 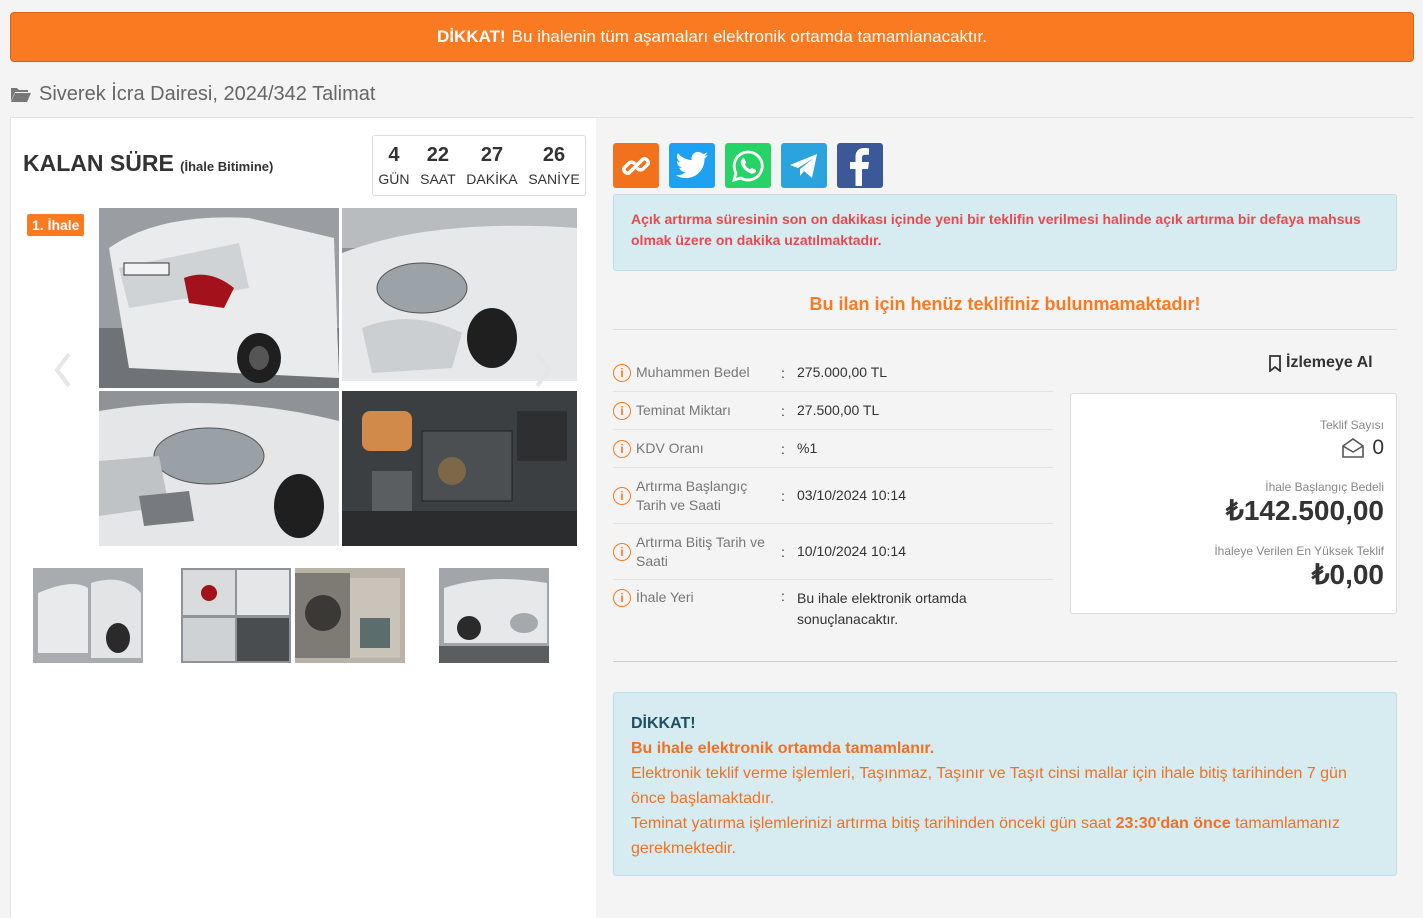 What do you see at coordinates (1353, 448) in the screenshot?
I see `envelope-icon` at bounding box center [1353, 448].